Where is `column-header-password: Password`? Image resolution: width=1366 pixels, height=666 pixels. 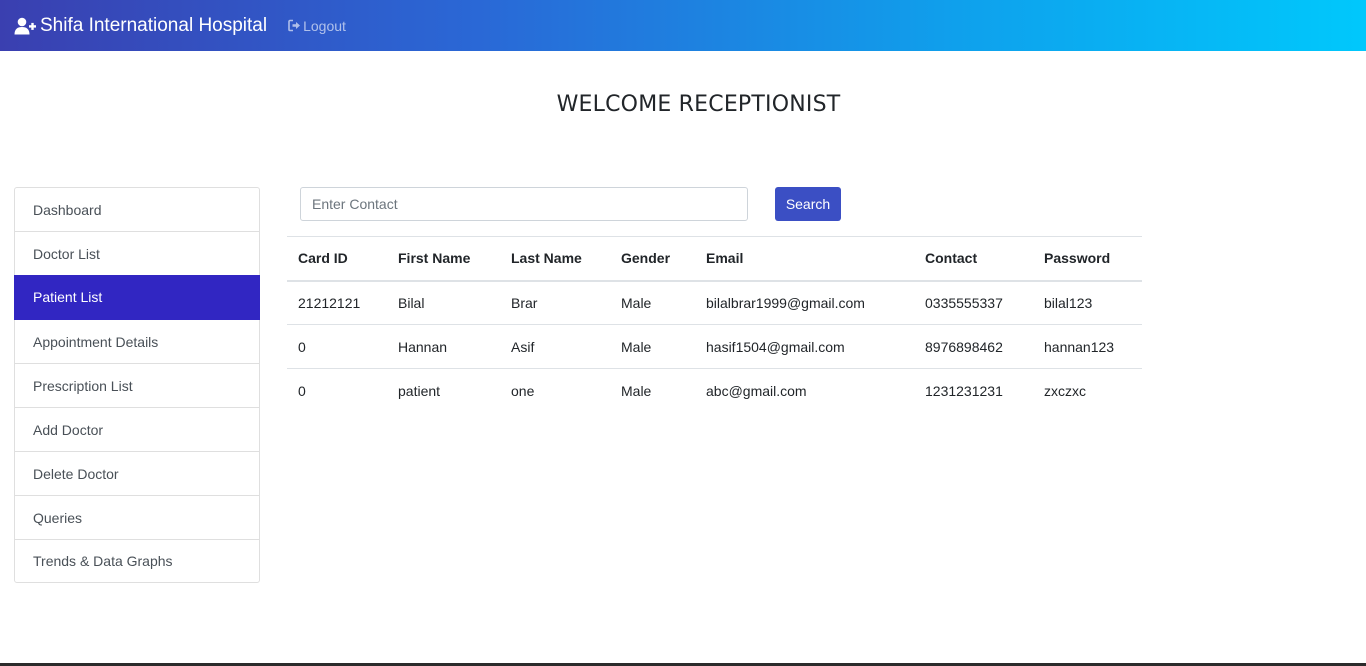 column-header-password: Password is located at coordinates (1087, 259).